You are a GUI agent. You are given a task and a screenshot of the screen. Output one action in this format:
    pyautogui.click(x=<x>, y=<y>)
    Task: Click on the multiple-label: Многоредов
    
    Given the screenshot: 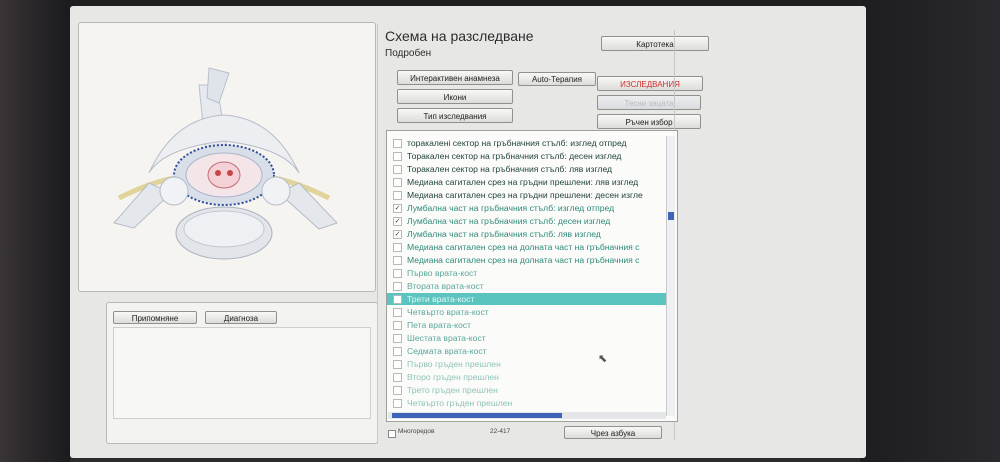 What is the action you would take?
    pyautogui.click(x=416, y=431)
    